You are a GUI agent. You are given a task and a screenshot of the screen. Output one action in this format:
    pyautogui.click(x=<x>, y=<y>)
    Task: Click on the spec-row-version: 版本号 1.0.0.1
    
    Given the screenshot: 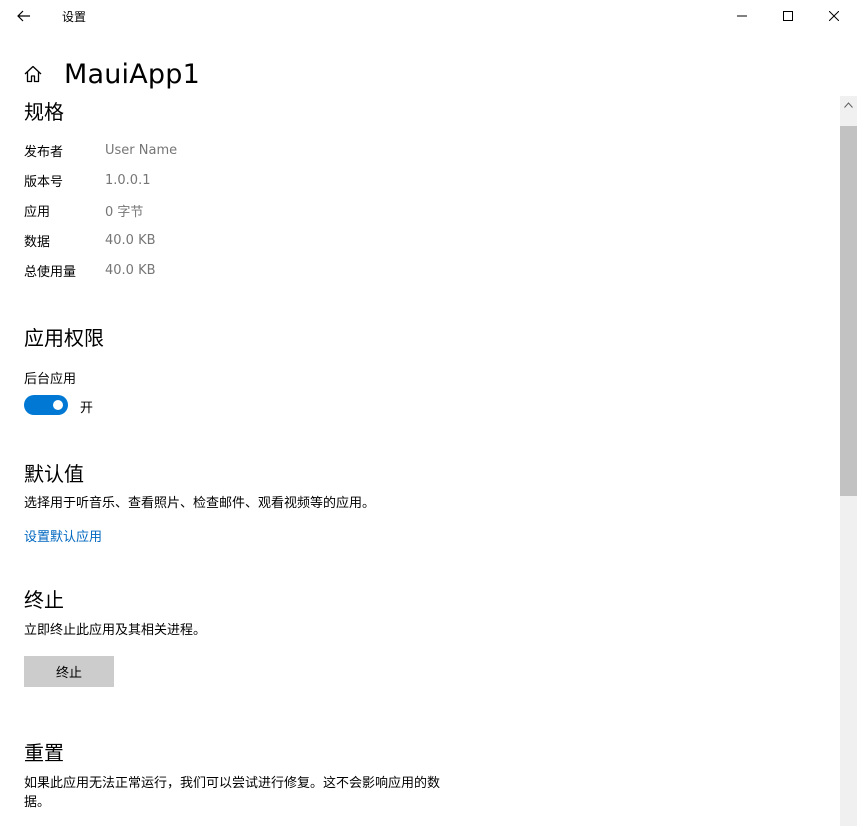 What is the action you would take?
    pyautogui.click(x=87, y=180)
    